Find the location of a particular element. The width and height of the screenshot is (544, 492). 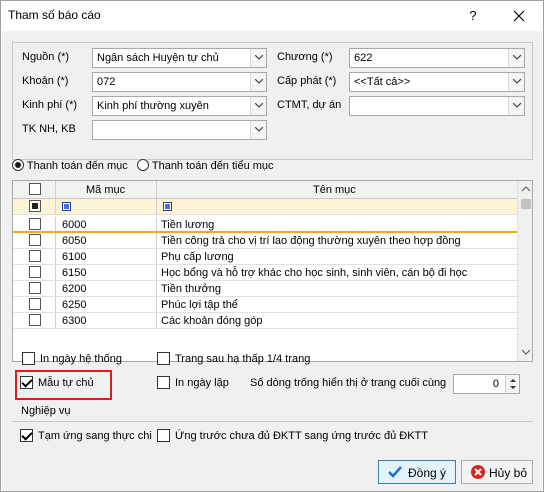

grid-scrollbar is located at coordinates (524, 271).